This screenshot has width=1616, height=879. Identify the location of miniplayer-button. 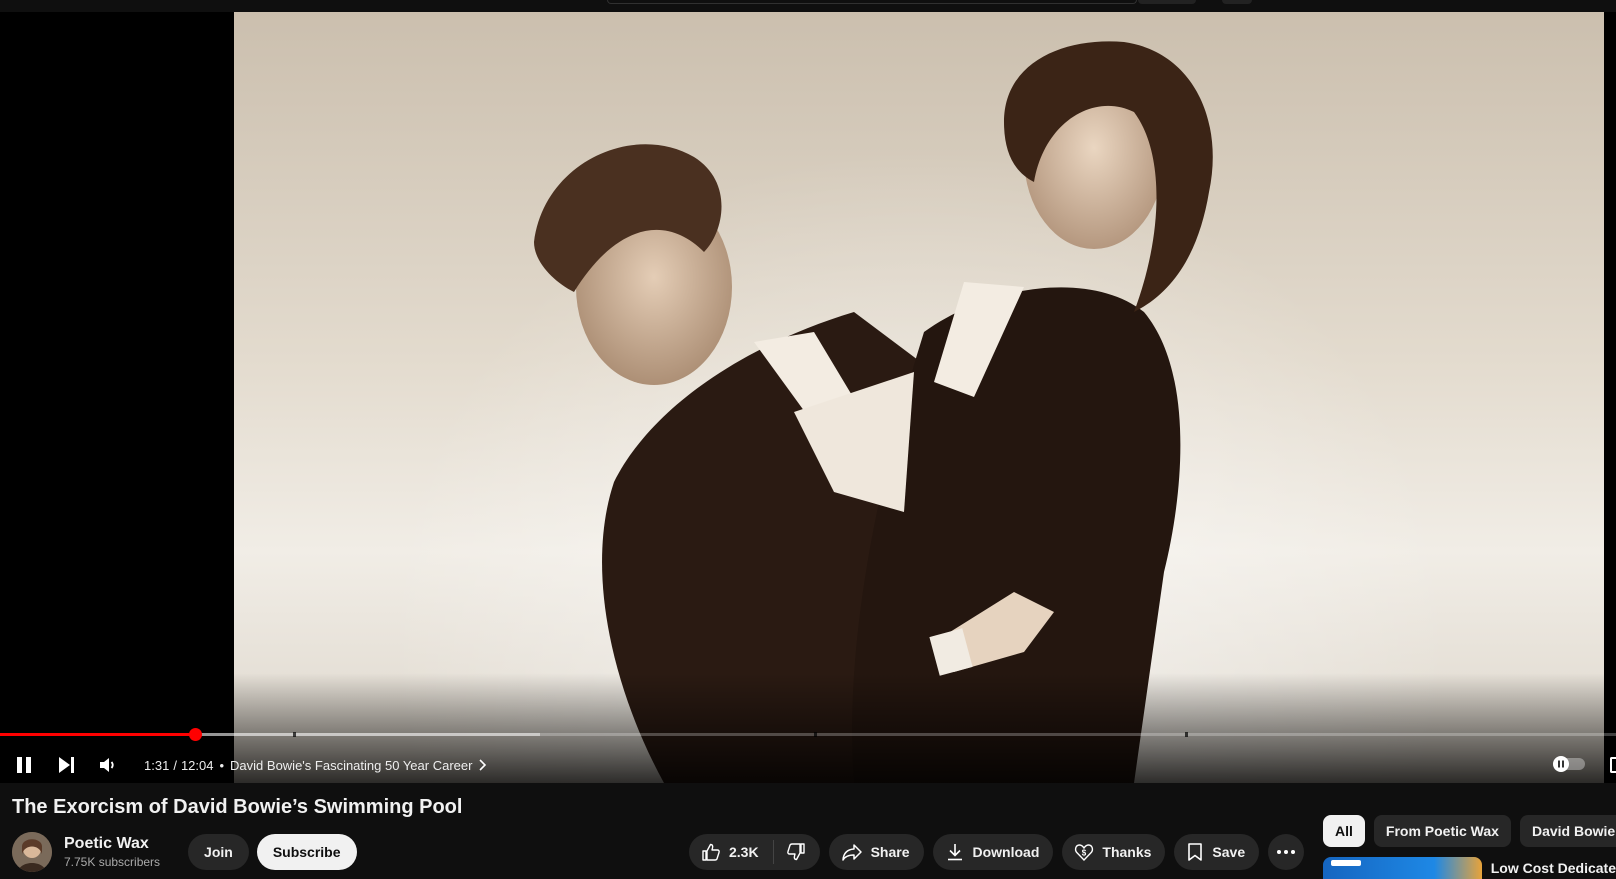
(1613, 765).